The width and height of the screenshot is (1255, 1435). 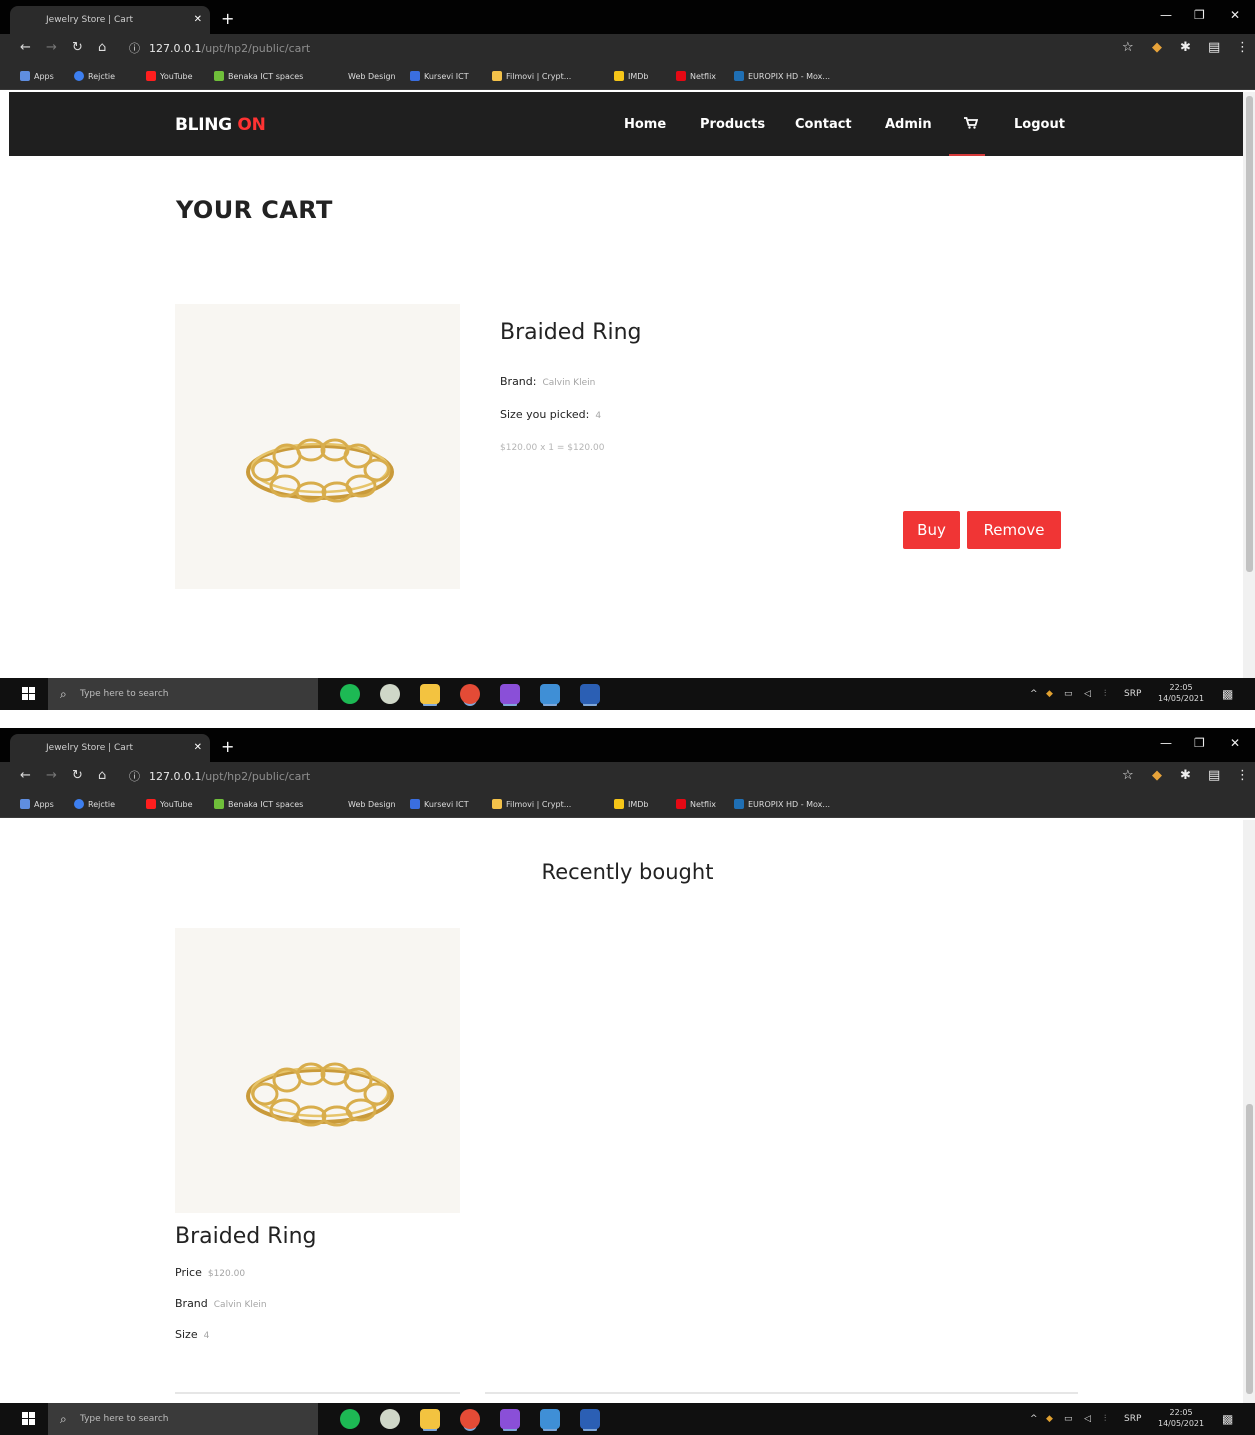 What do you see at coordinates (931, 530) in the screenshot?
I see `buy-button: Buy` at bounding box center [931, 530].